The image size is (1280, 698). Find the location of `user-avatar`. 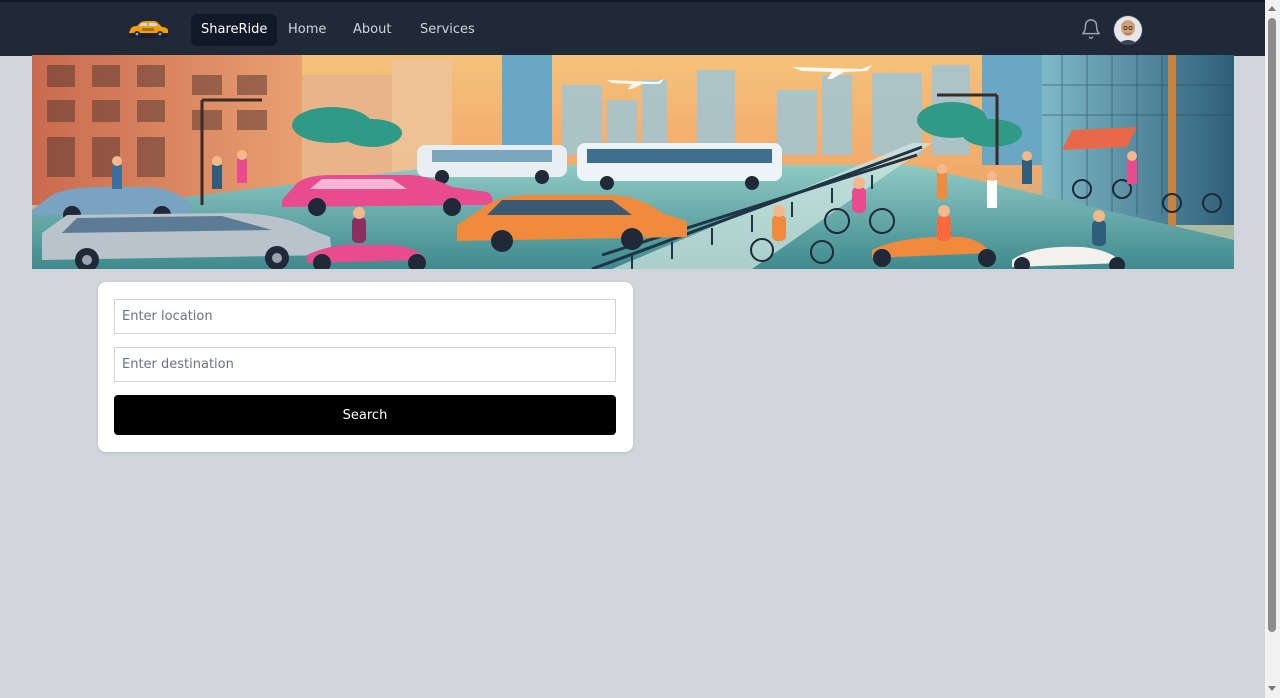

user-avatar is located at coordinates (1128, 30).